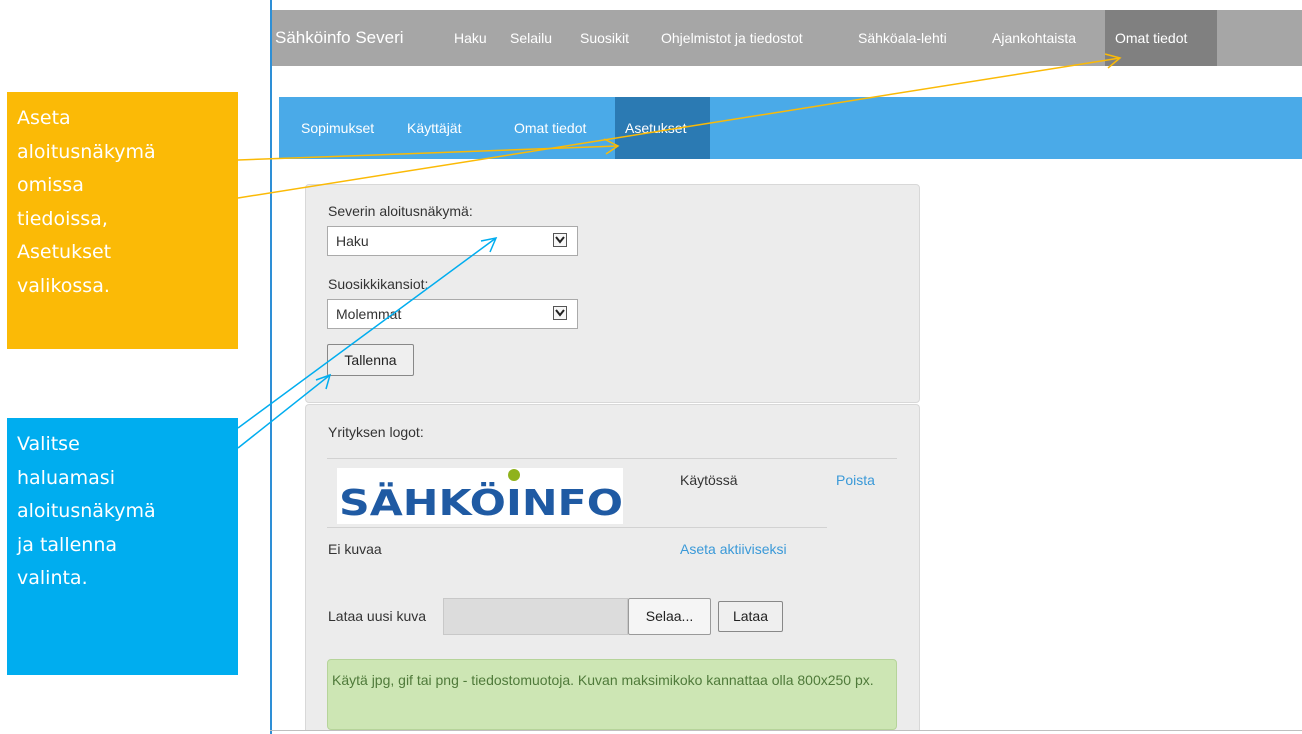  Describe the element at coordinates (66, 477) in the screenshot. I see `callout-line: haluamasi` at that location.